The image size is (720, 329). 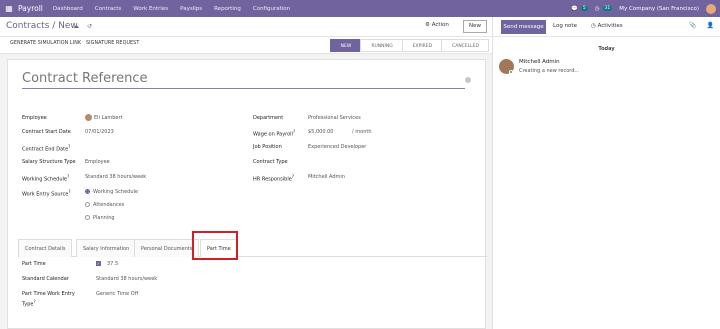 What do you see at coordinates (523, 27) in the screenshot?
I see `send-message-button: Send message` at bounding box center [523, 27].